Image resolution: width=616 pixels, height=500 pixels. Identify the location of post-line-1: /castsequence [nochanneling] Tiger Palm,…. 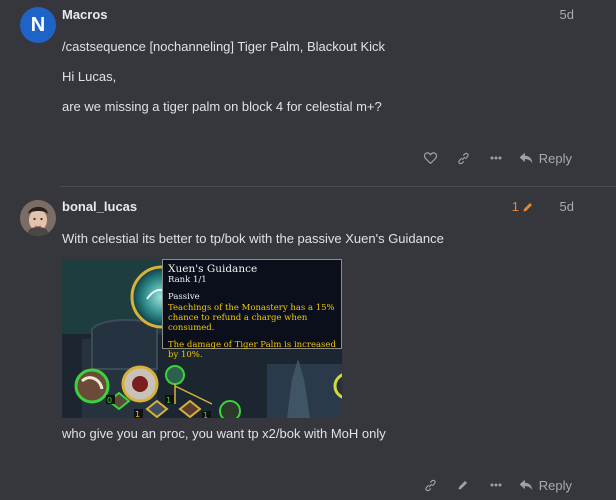
(224, 46).